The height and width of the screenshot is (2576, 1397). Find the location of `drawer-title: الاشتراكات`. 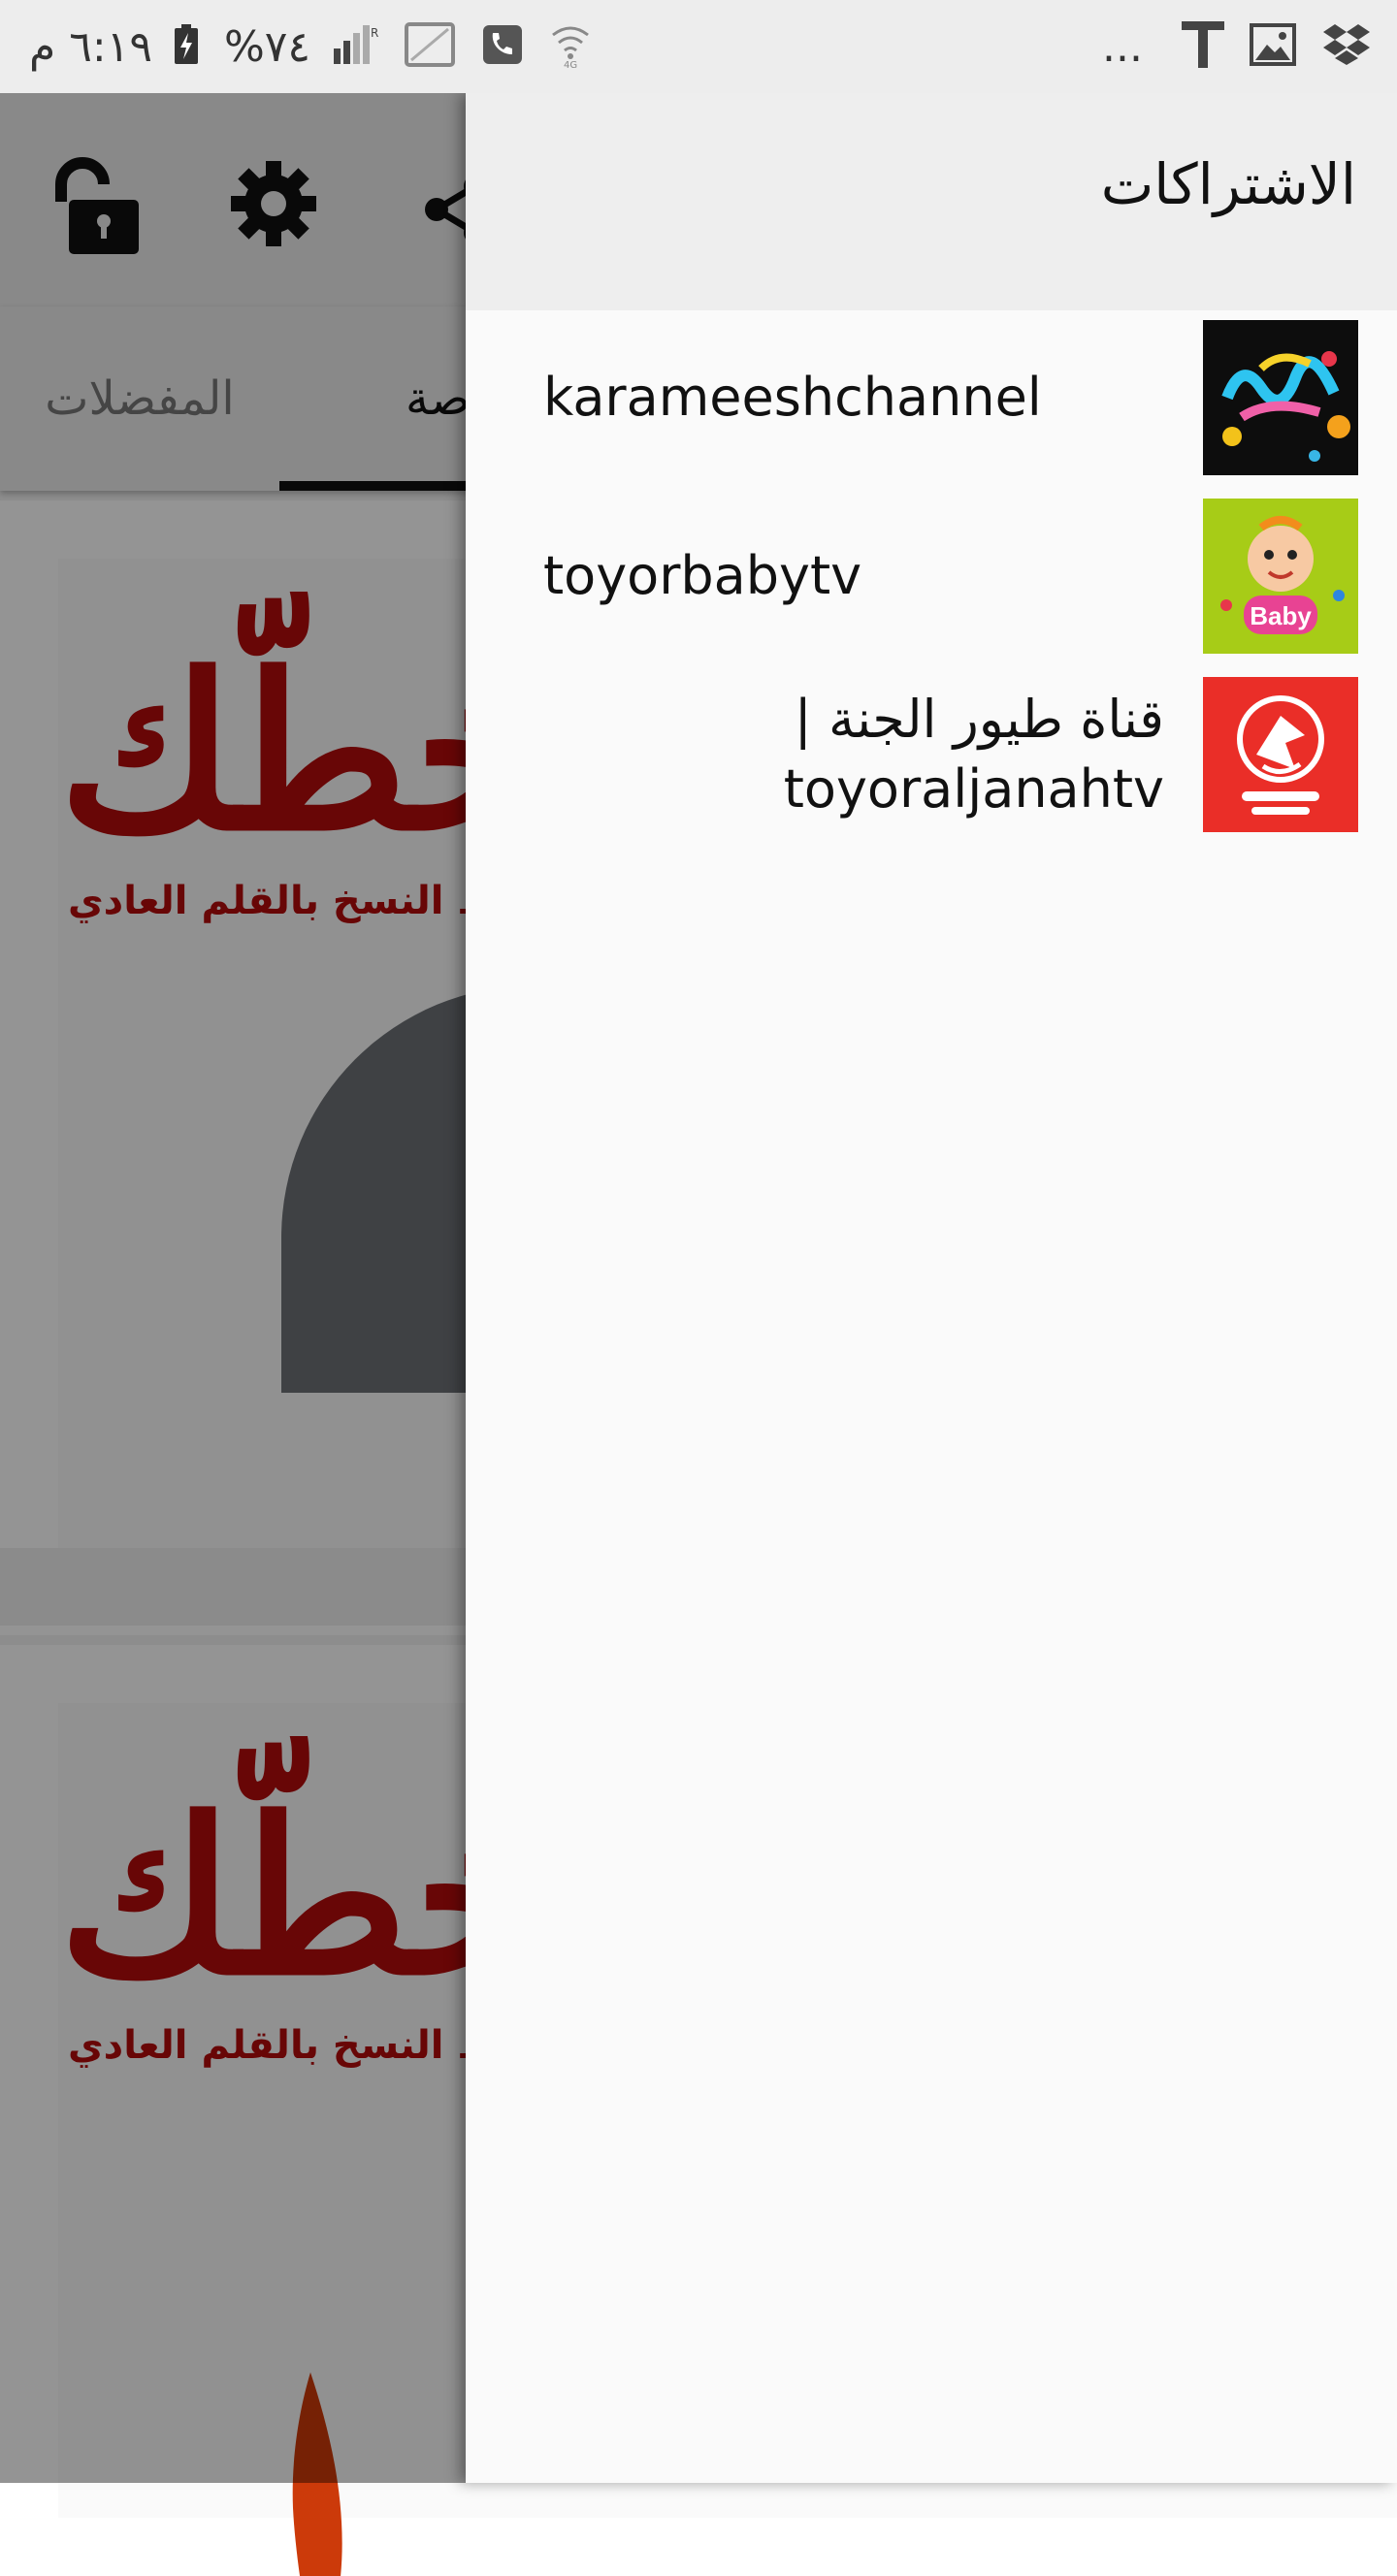

drawer-title: الاشتراكات is located at coordinates (1228, 184).